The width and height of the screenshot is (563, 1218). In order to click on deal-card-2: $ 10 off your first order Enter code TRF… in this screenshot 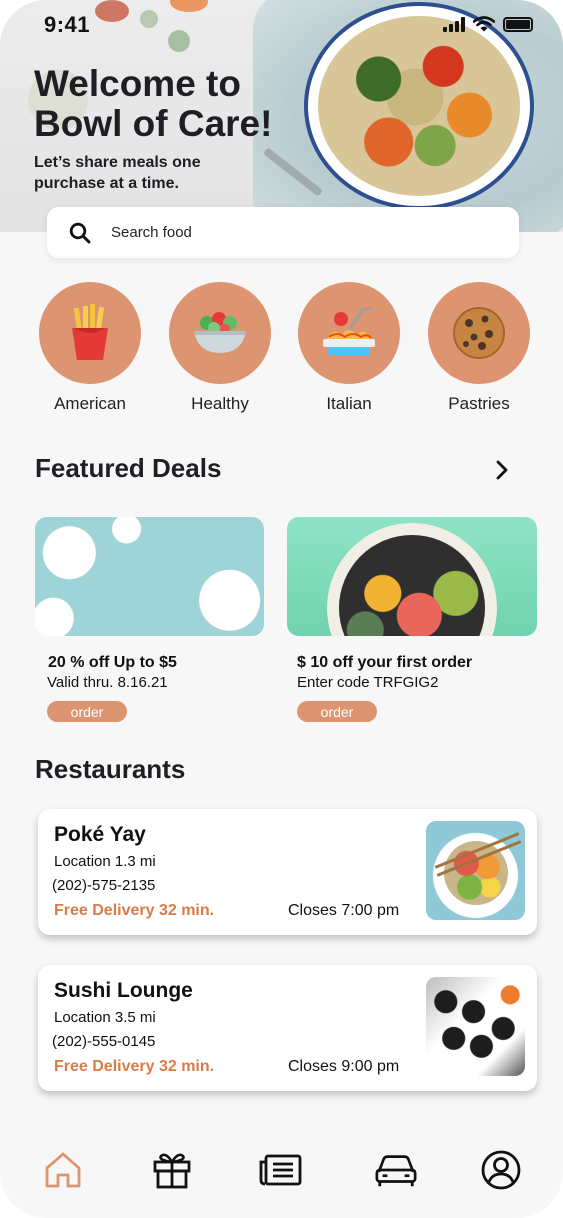, I will do `click(412, 619)`.